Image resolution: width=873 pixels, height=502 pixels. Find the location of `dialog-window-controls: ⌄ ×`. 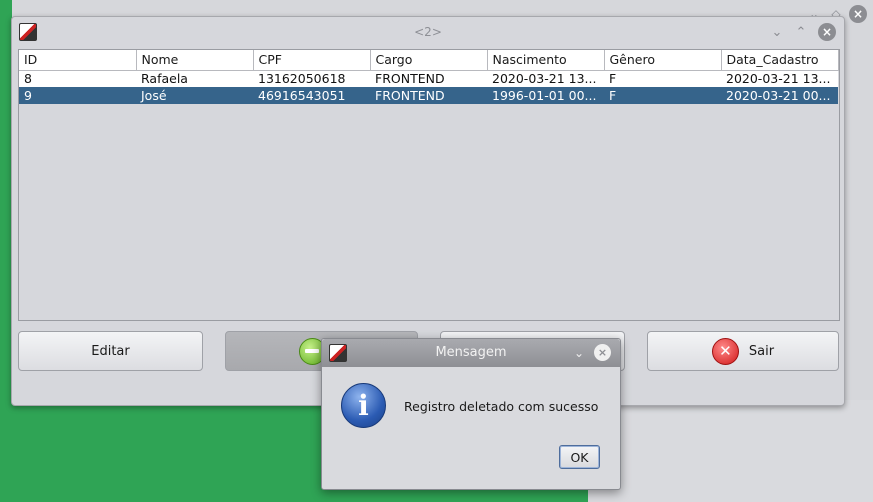

dialog-window-controls: ⌄ × is located at coordinates (592, 352).